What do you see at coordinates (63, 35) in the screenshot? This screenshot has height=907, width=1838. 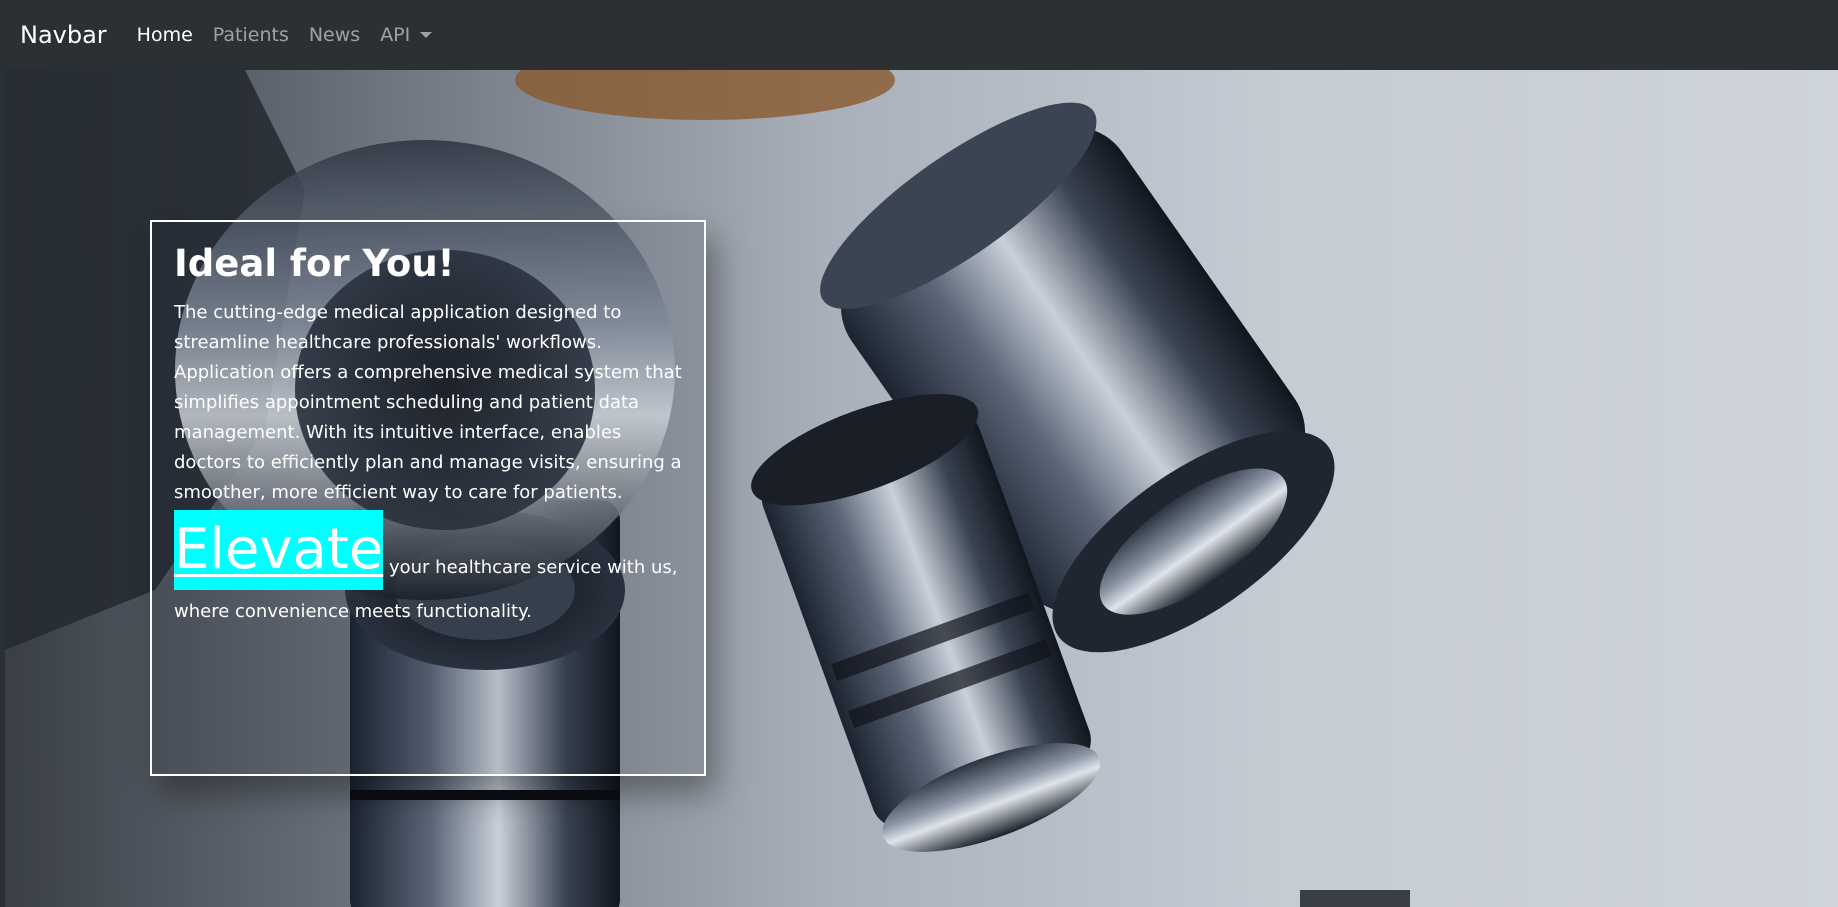 I see `navbar-brand: Navbar` at bounding box center [63, 35].